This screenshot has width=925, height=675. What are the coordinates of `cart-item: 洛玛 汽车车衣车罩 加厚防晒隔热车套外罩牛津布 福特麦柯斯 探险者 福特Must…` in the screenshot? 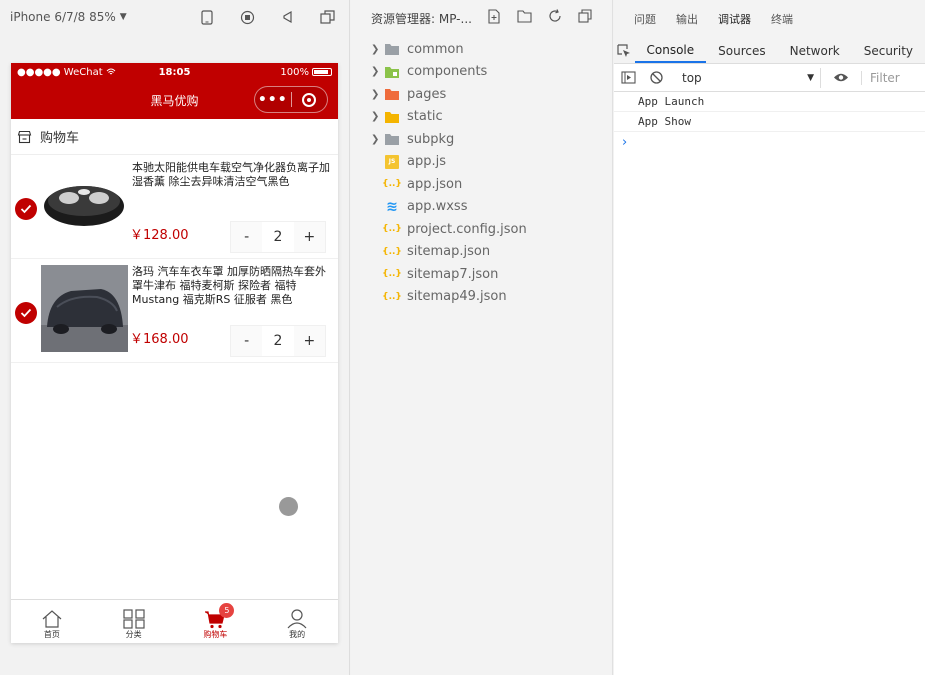 It's located at (174, 311).